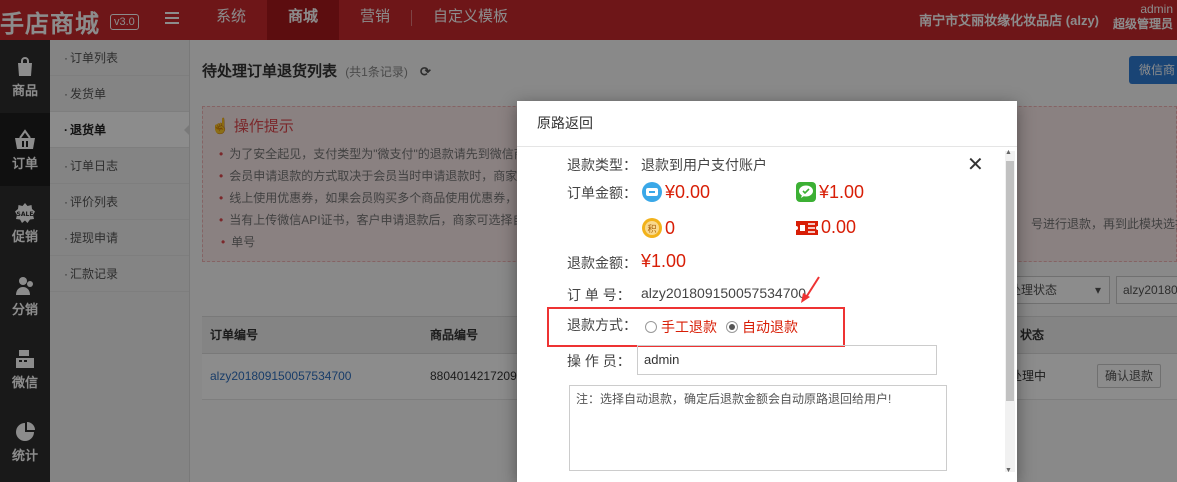 This screenshot has height=482, width=1177. What do you see at coordinates (670, 227) in the screenshot?
I see `points-amount-value: 0` at bounding box center [670, 227].